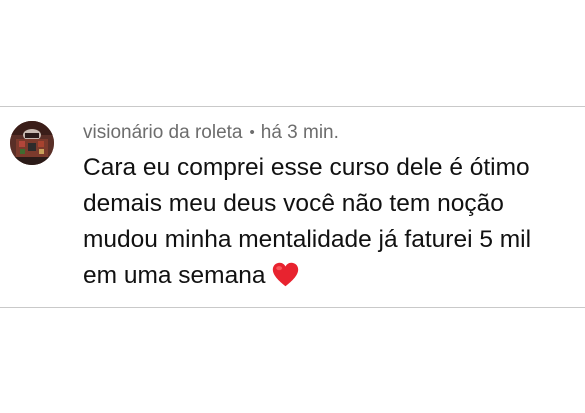 Image resolution: width=585 pixels, height=413 pixels. What do you see at coordinates (162, 132) in the screenshot?
I see `username: visionário da roleta` at bounding box center [162, 132].